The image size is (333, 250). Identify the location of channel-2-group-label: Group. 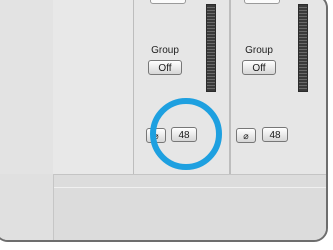
(259, 50).